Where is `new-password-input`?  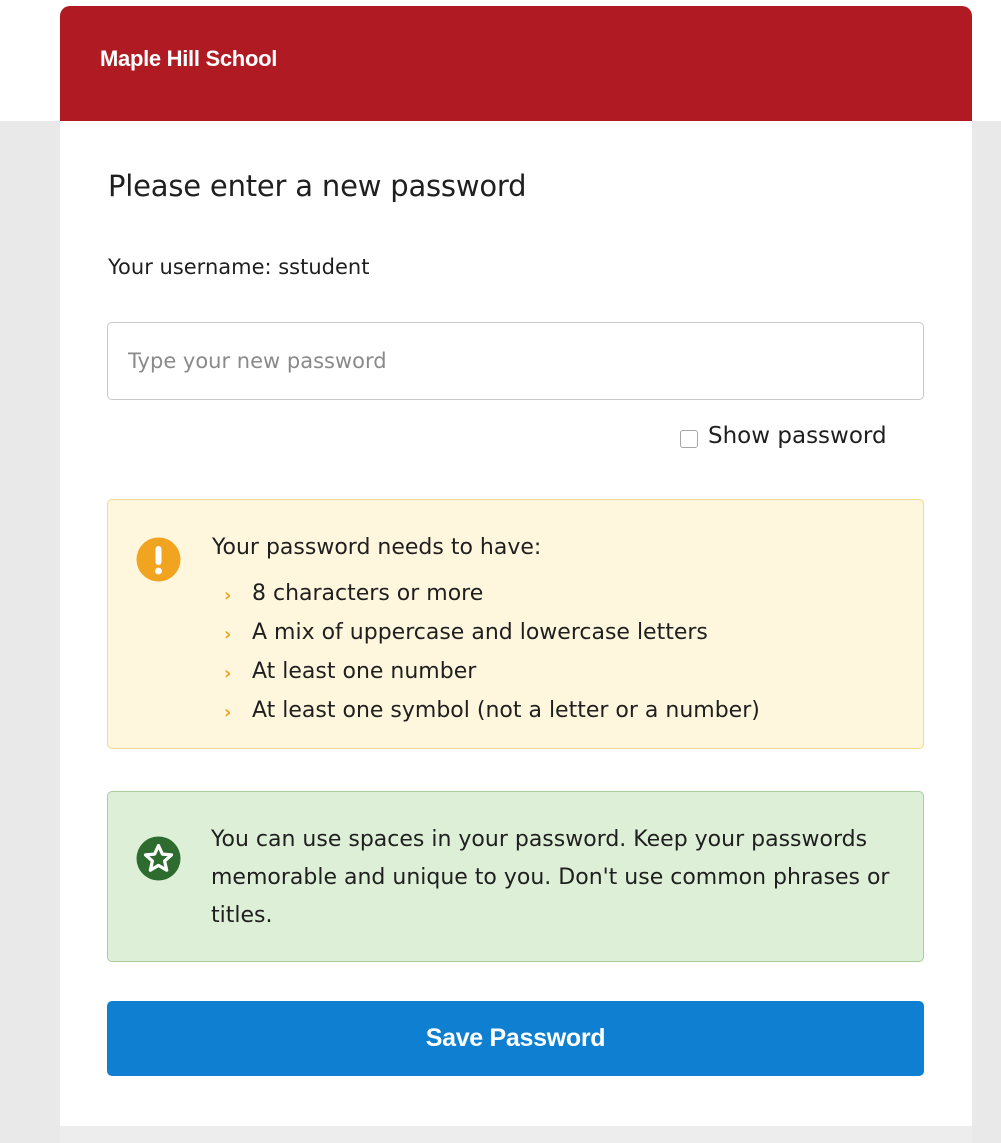
new-password-input is located at coordinates (515, 361).